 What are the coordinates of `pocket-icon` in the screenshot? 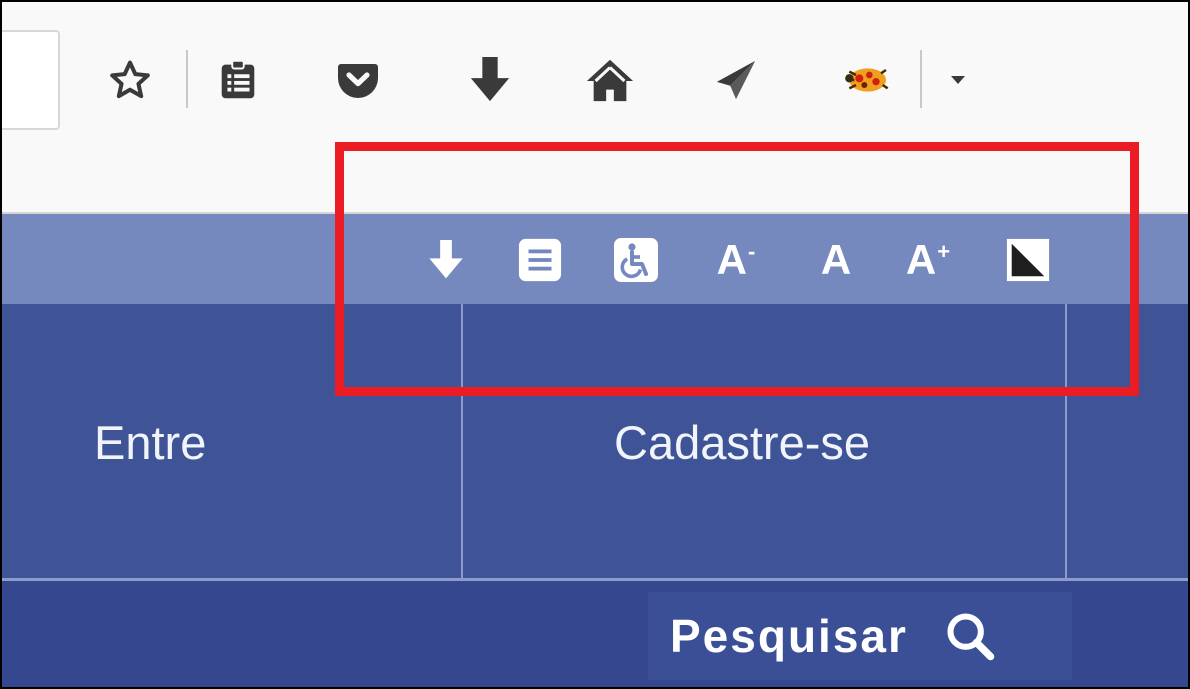 It's located at (358, 80).